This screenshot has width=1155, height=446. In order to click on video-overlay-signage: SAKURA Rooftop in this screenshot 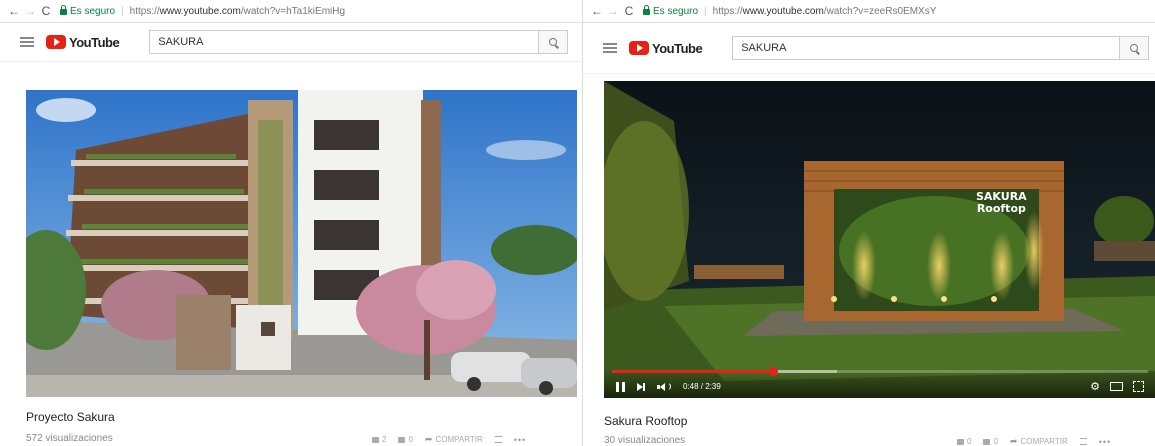, I will do `click(1001, 203)`.